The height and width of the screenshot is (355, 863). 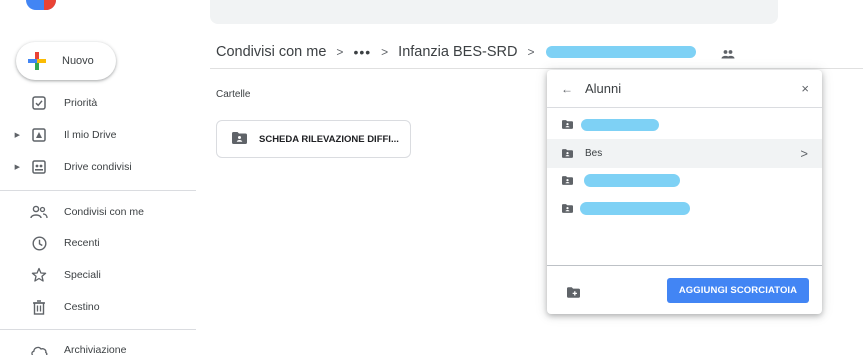 I want to click on shared-people-icon, so click(x=728, y=55).